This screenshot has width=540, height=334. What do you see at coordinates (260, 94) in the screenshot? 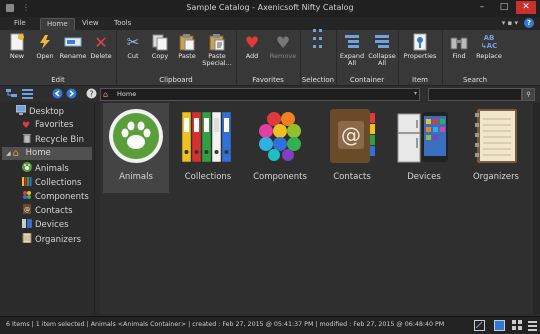
I see `address-field: ⌂ Home ▾` at bounding box center [260, 94].